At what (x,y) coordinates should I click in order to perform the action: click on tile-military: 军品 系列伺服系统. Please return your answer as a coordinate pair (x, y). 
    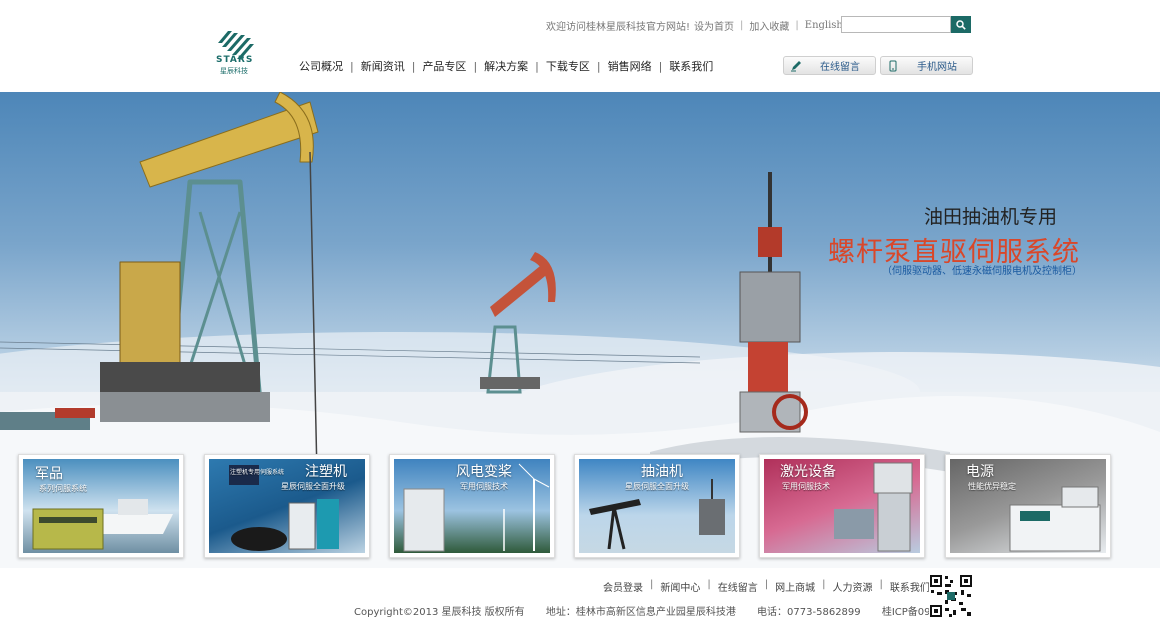
    Looking at the image, I should click on (101, 506).